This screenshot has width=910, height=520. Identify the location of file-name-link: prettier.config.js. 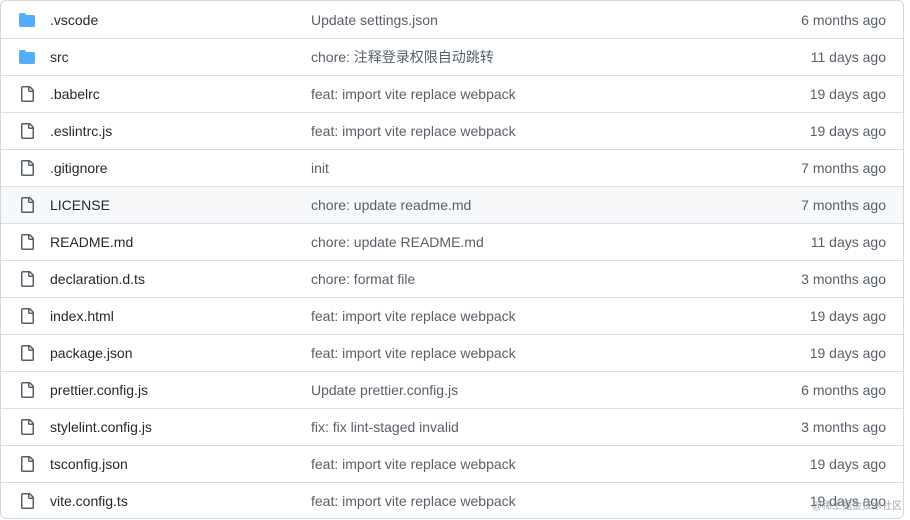
(99, 390).